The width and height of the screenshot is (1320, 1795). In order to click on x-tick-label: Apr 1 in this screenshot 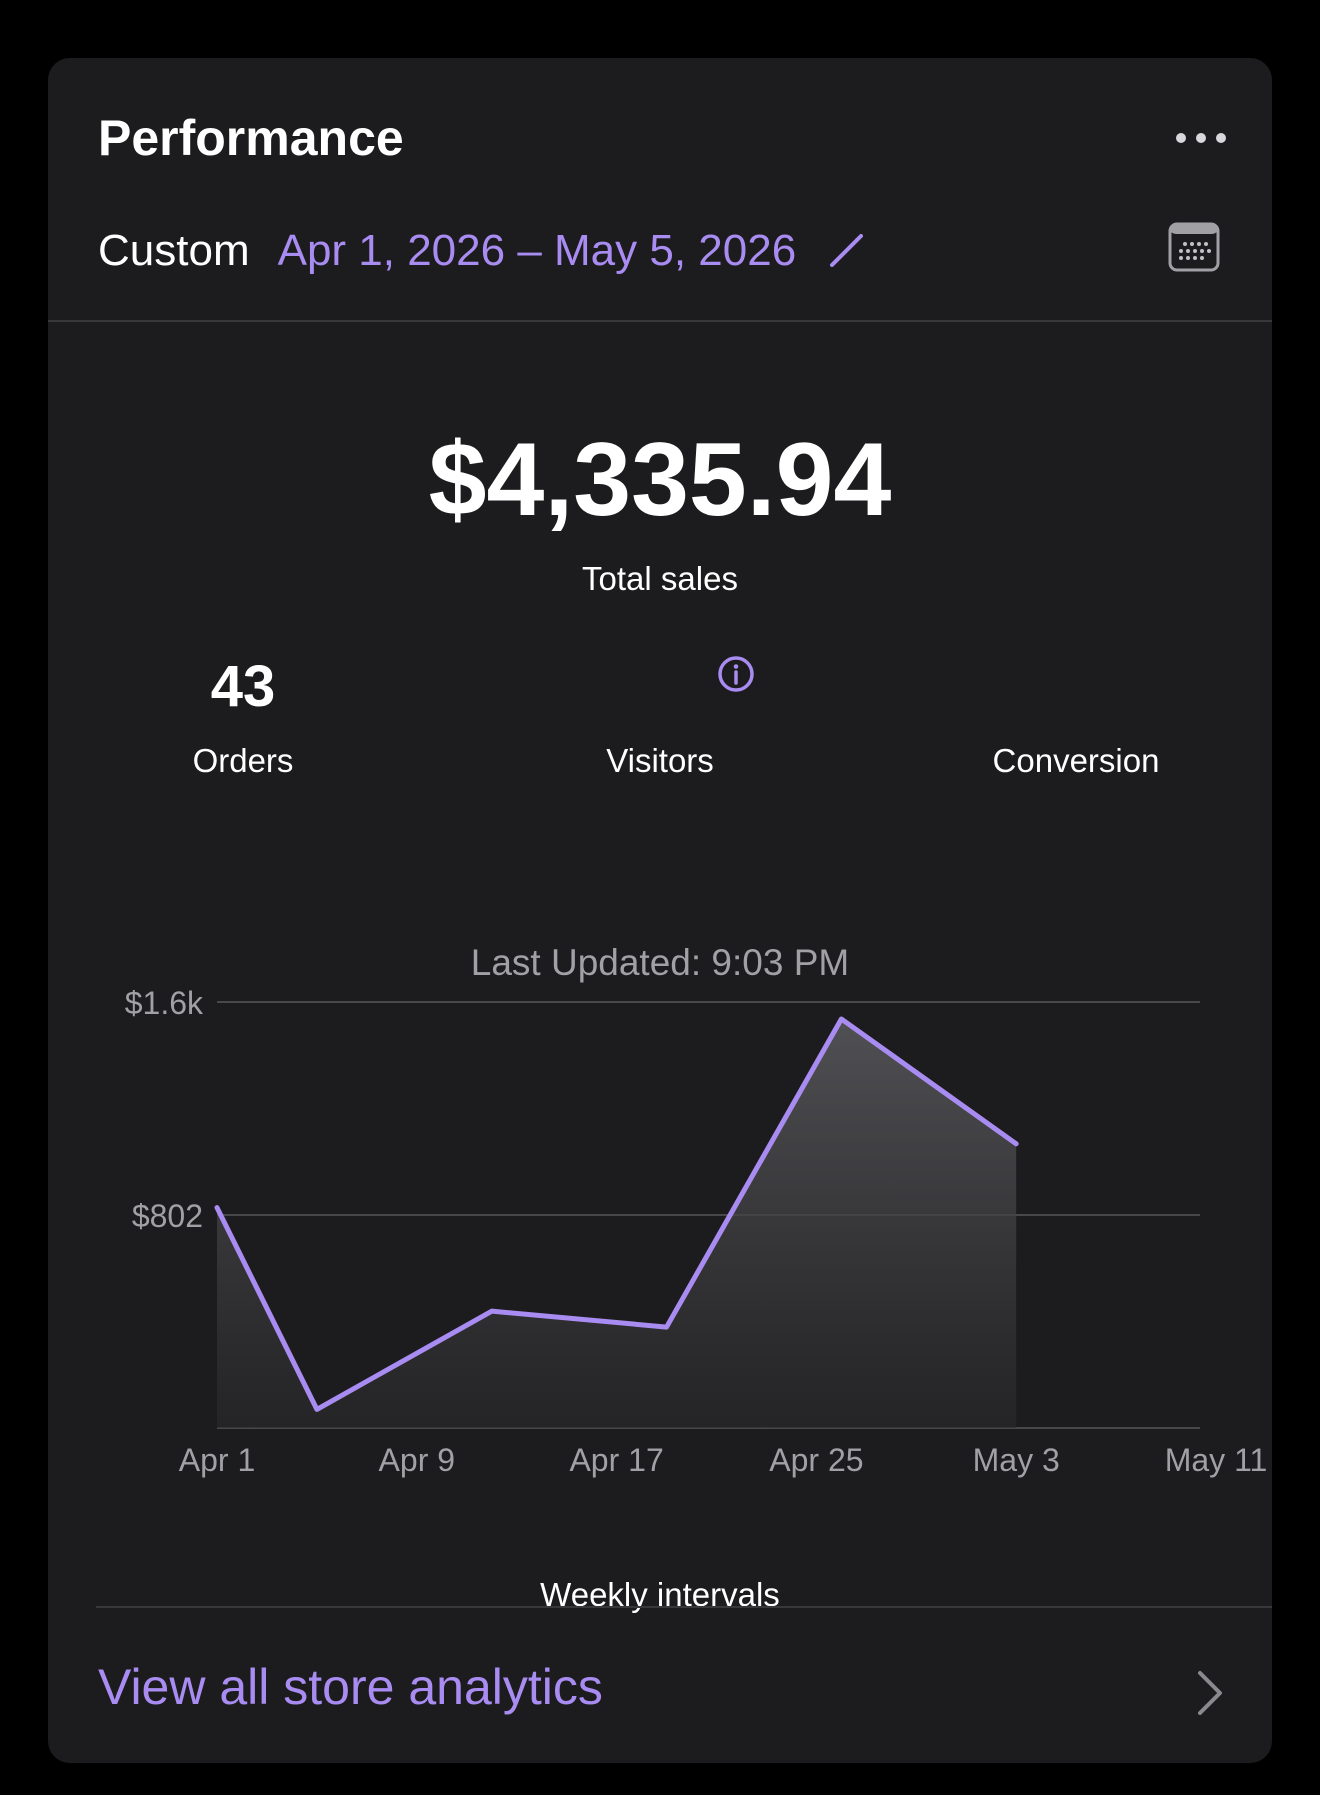, I will do `click(217, 1460)`.